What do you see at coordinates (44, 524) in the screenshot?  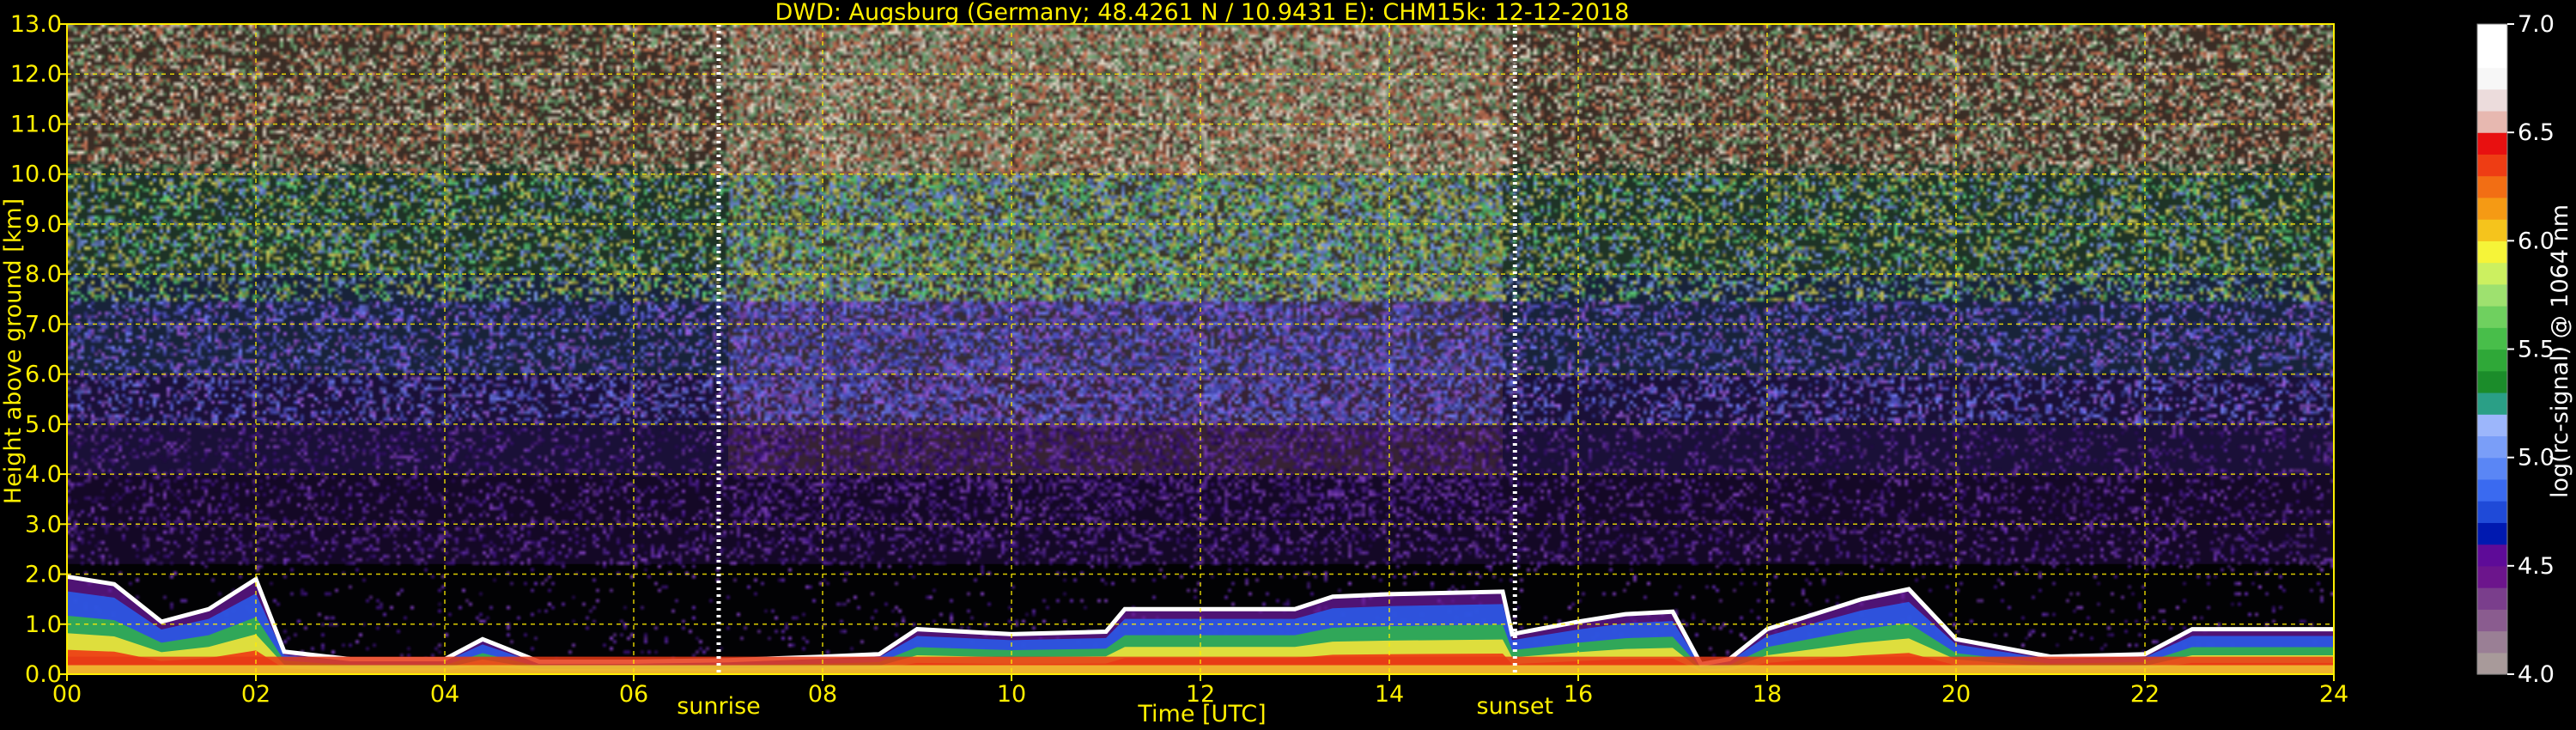 I see `y-tick-label: 3.0` at bounding box center [44, 524].